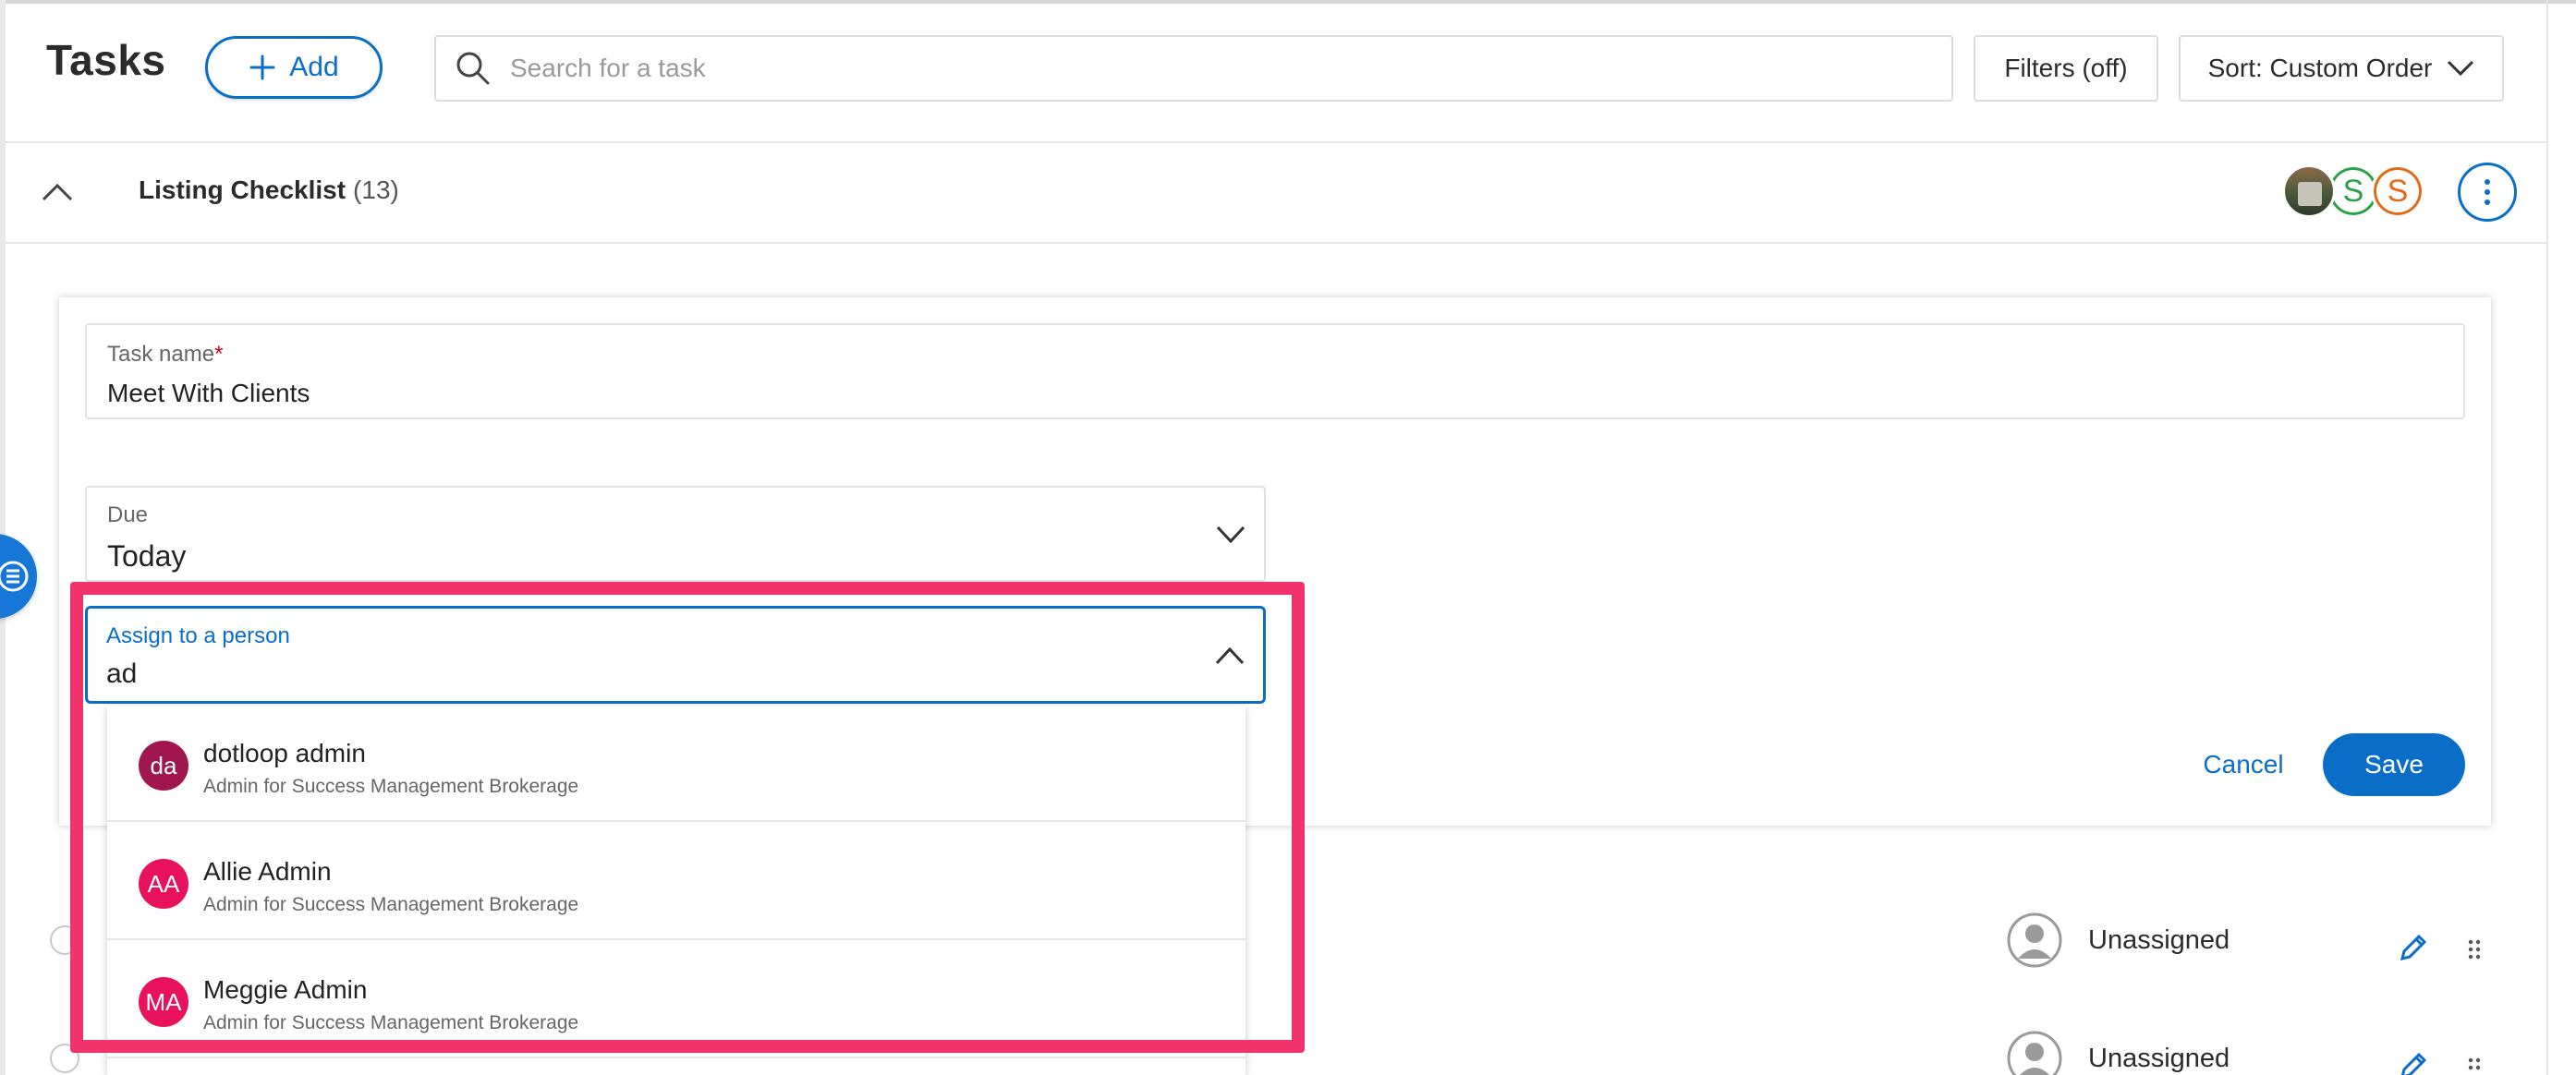  Describe the element at coordinates (376, 190) in the screenshot. I see `checklist-count: (13)` at that location.